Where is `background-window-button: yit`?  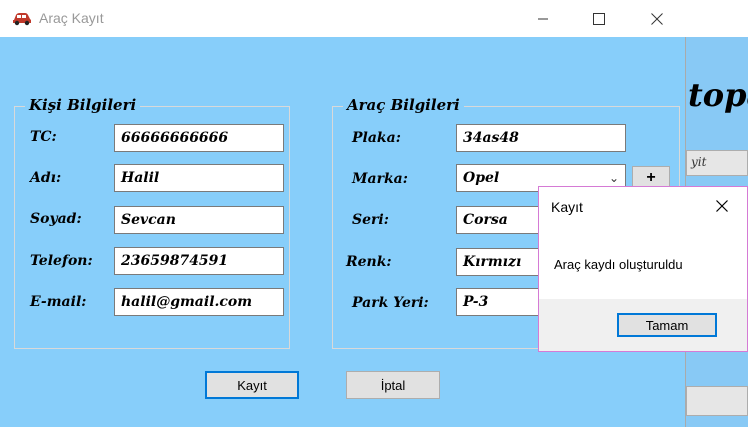 background-window-button: yit is located at coordinates (717, 163).